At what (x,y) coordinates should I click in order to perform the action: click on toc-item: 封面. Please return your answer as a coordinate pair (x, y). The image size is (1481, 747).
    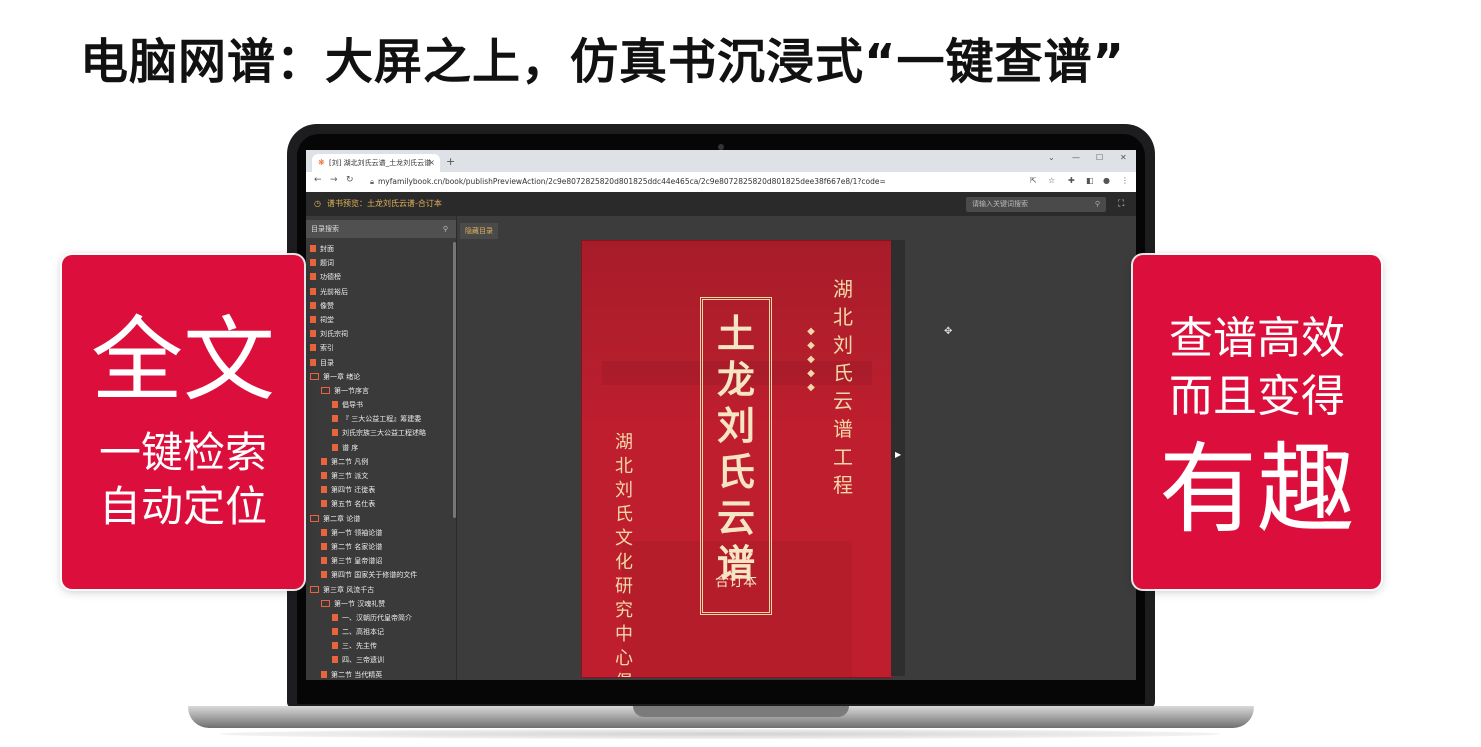
    Looking at the image, I should click on (379, 249).